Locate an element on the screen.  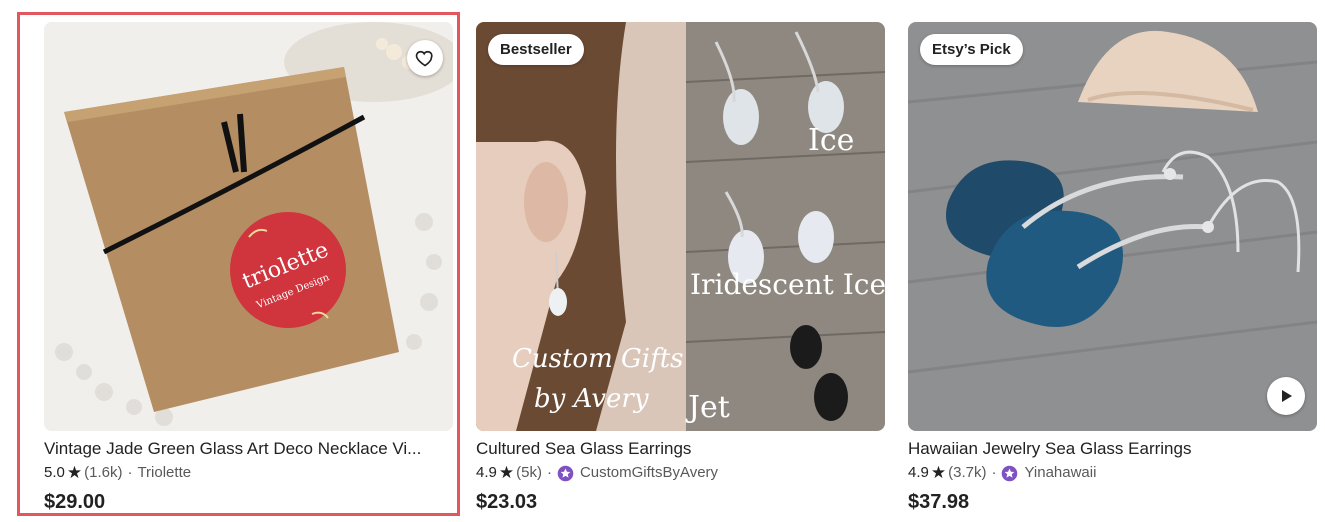
listing-title: Hawaiian Jewelry Sea Glass Earrings is located at coordinates (1112, 449).